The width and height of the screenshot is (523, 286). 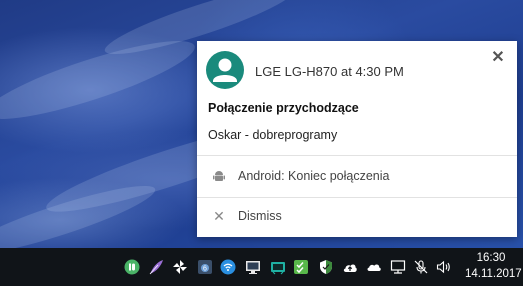 I want to click on svg-text: 6, so click(x=205, y=269).